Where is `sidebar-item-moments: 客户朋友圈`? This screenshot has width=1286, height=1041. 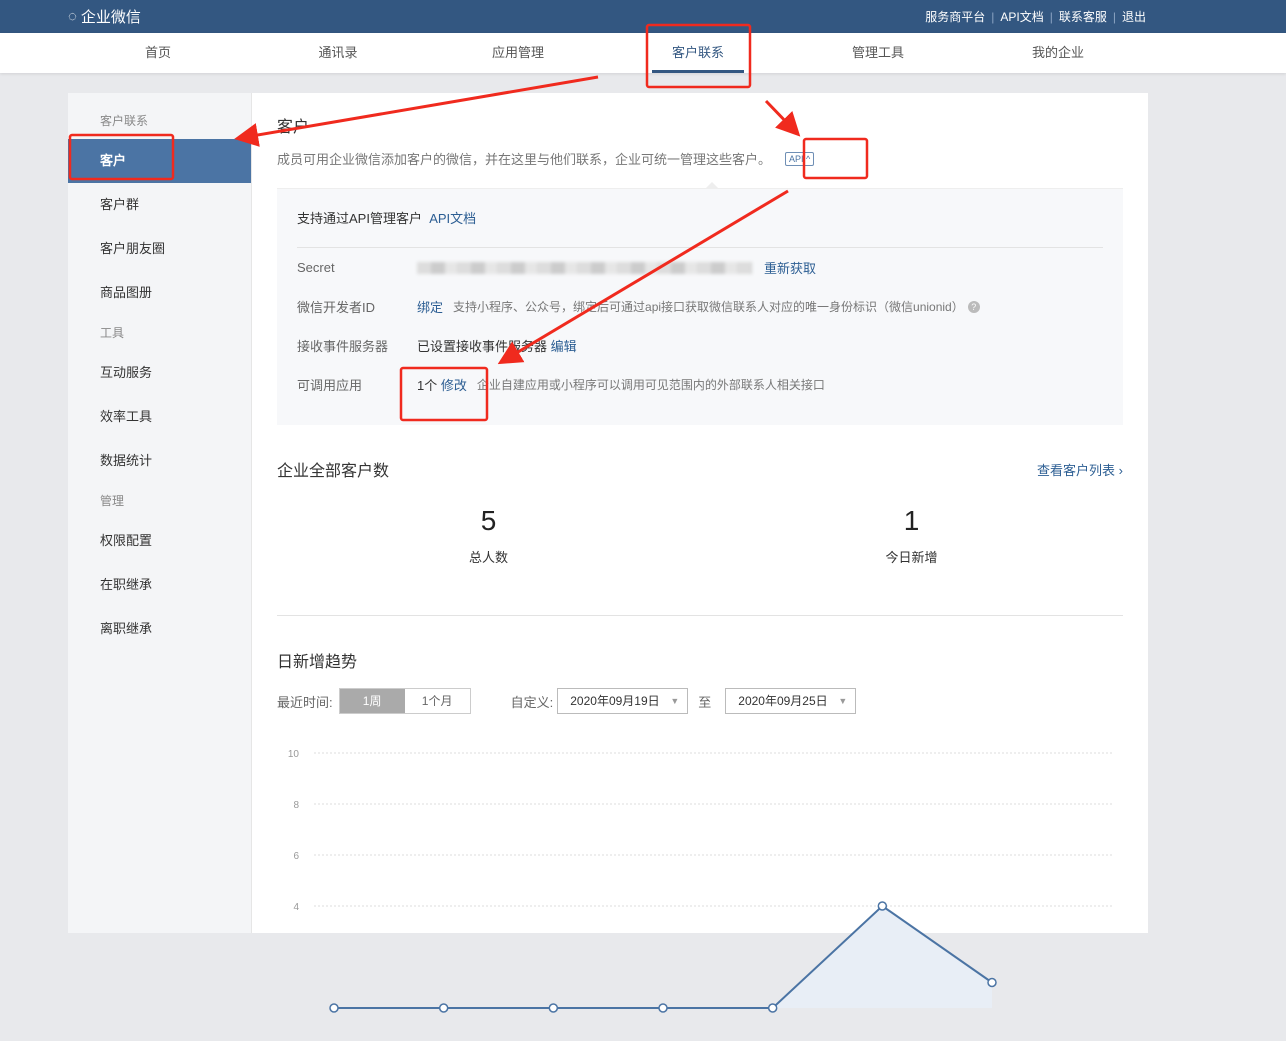
sidebar-item-moments: 客户朋友圈 is located at coordinates (159, 249).